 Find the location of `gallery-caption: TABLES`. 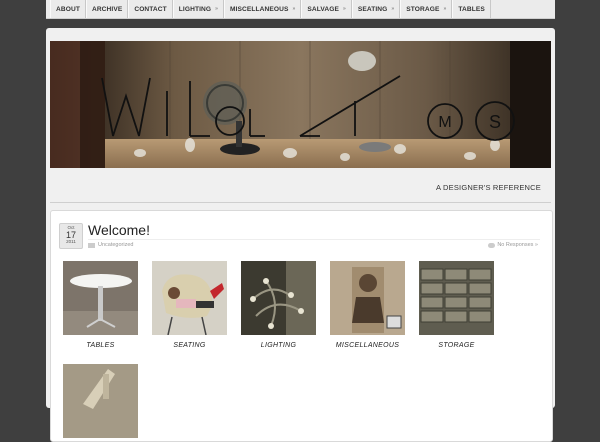

gallery-caption: TABLES is located at coordinates (100, 345).